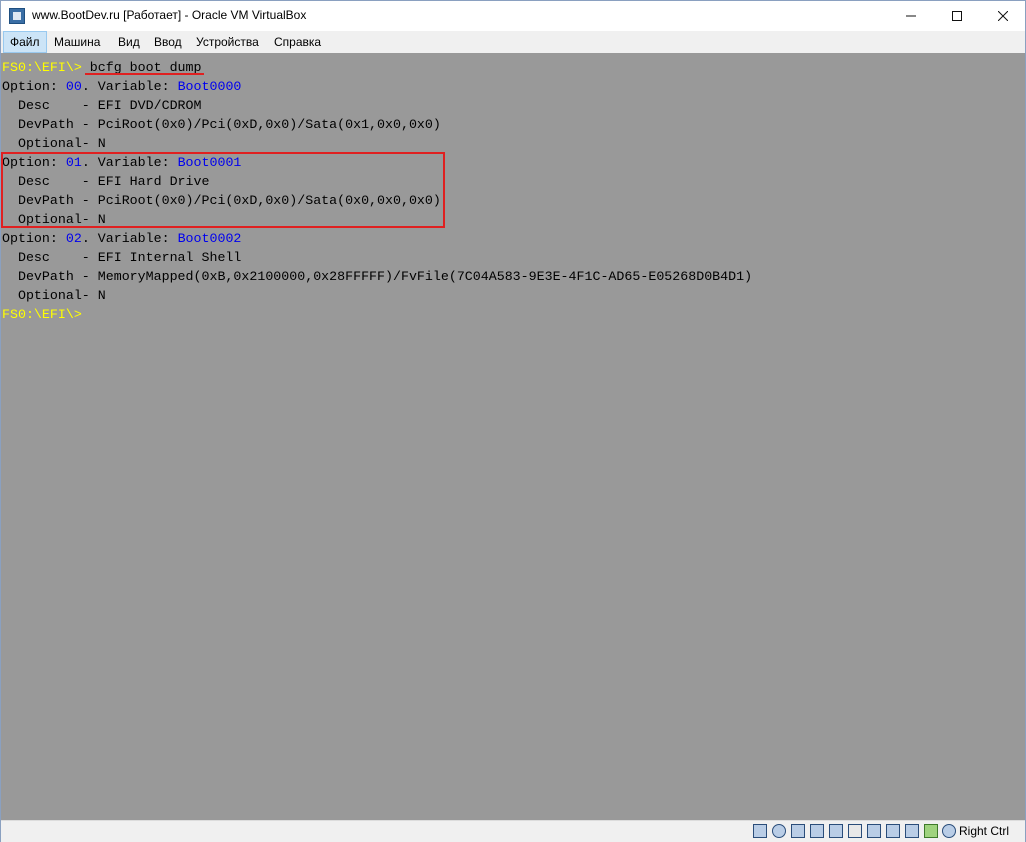  I want to click on highlight-box-annotation, so click(223, 190).